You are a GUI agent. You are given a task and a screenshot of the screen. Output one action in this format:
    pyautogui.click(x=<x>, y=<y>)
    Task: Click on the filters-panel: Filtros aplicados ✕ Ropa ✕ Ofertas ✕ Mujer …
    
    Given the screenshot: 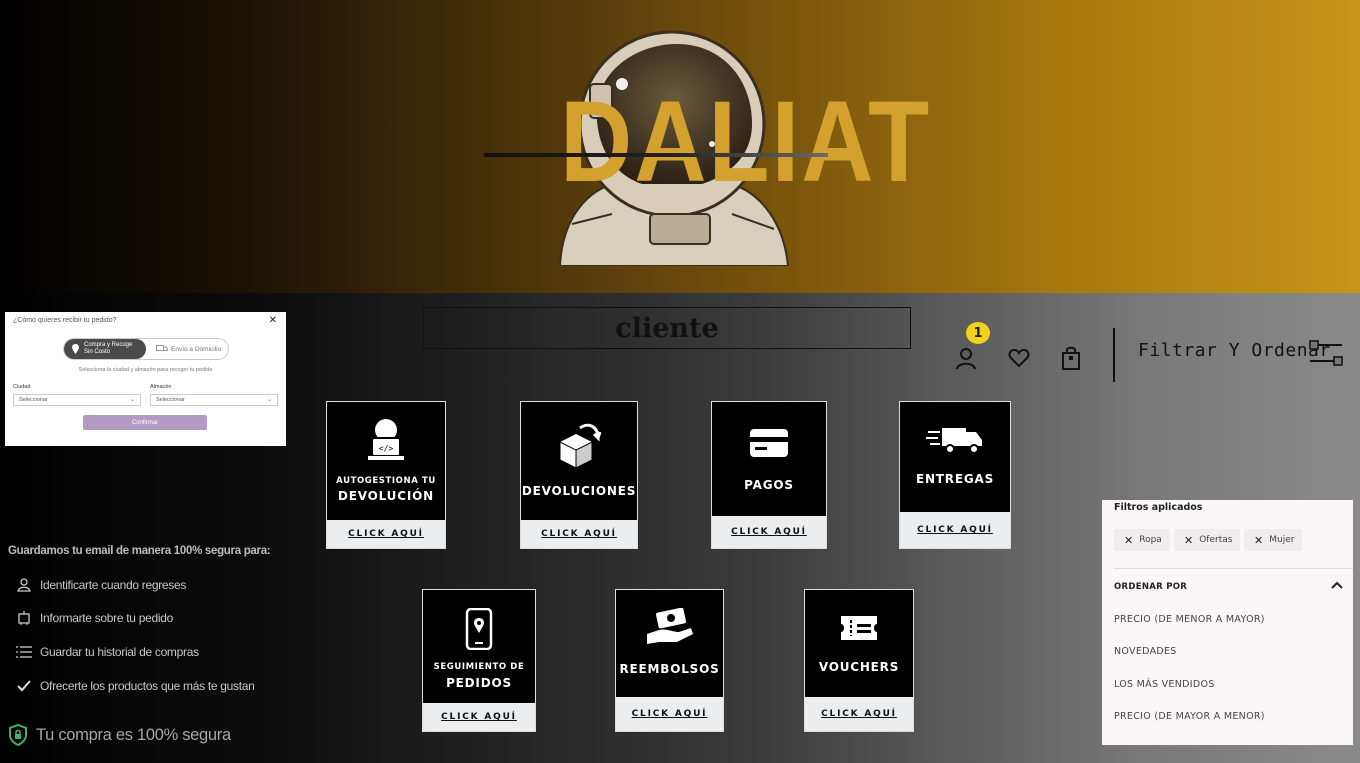 What is the action you would take?
    pyautogui.click(x=1227, y=622)
    